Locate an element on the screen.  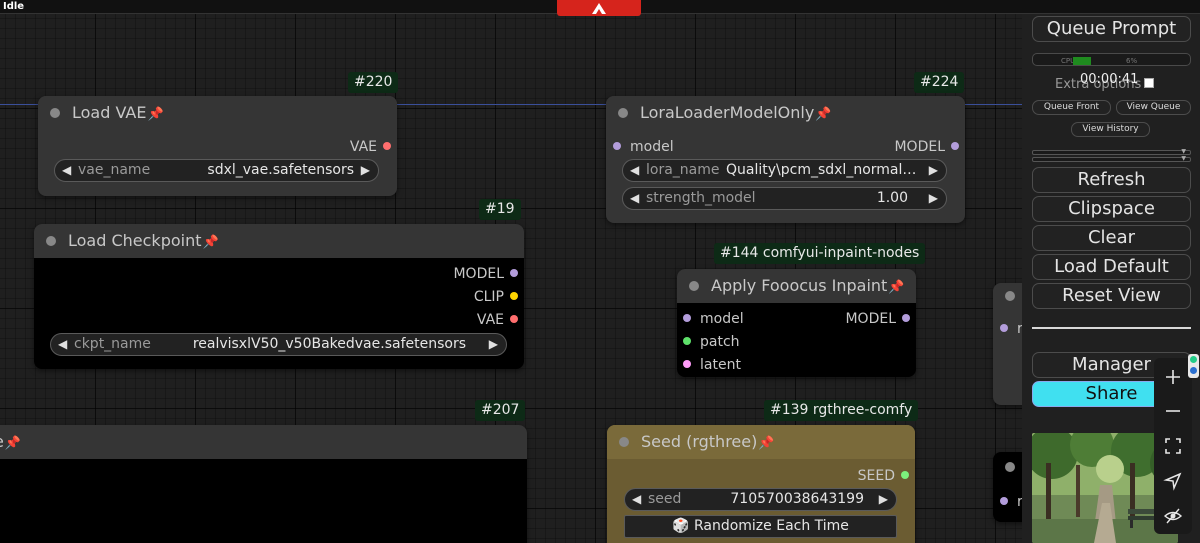
fit-view-icon is located at coordinates (1173, 446).